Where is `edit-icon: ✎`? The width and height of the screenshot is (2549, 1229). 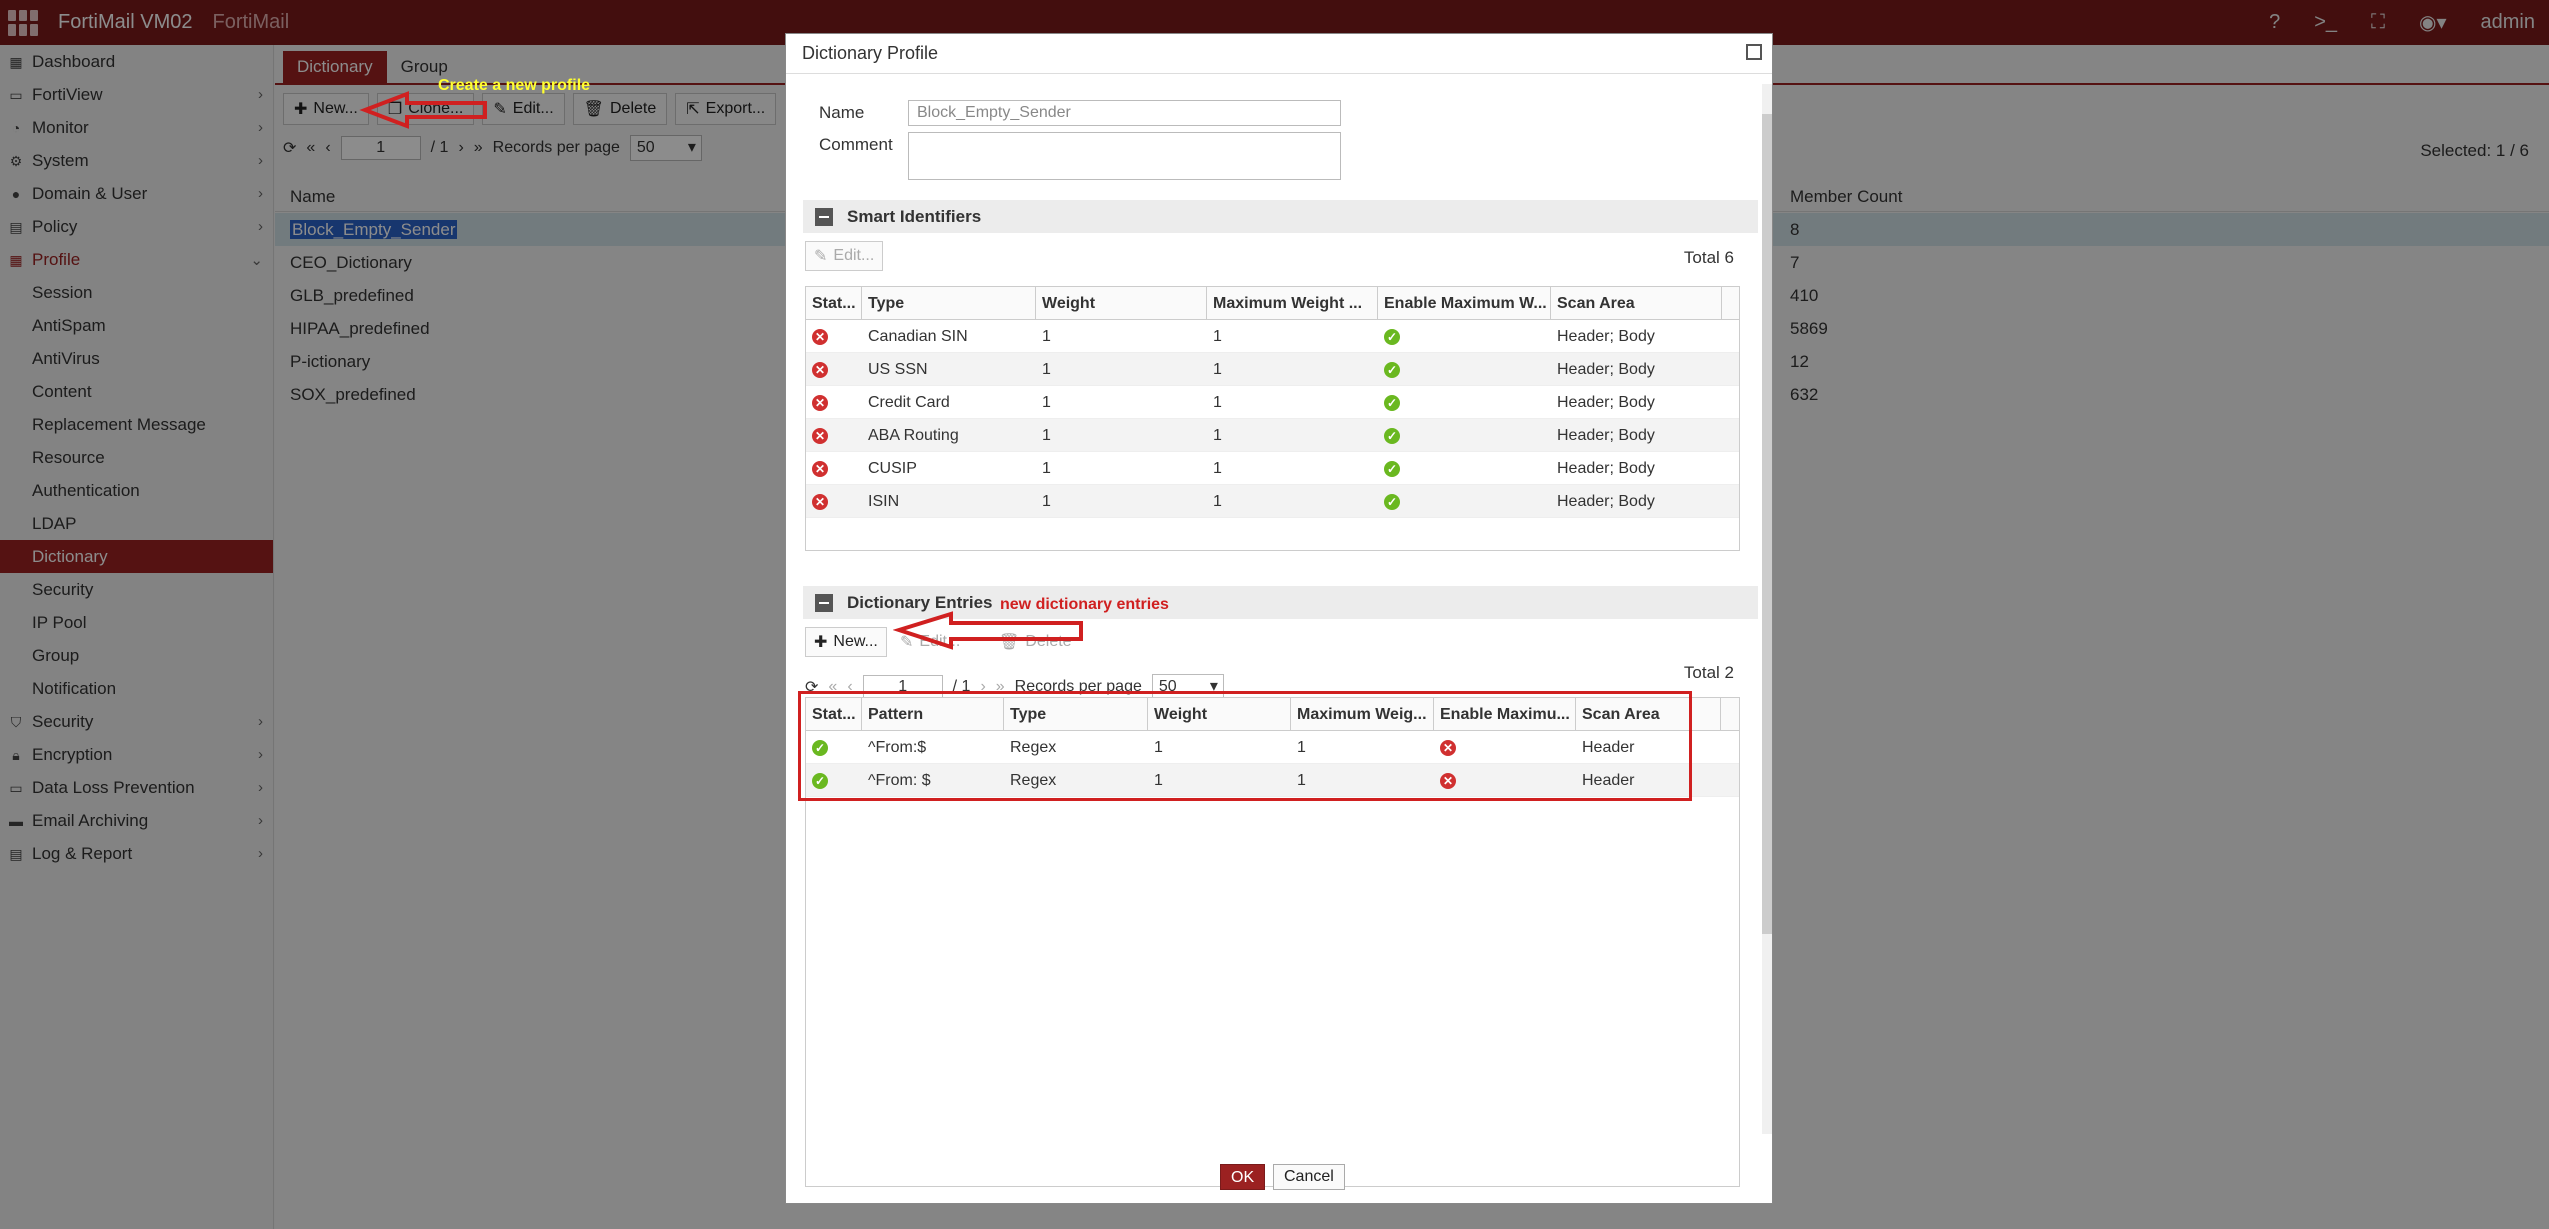
edit-icon: ✎ is located at coordinates (821, 256).